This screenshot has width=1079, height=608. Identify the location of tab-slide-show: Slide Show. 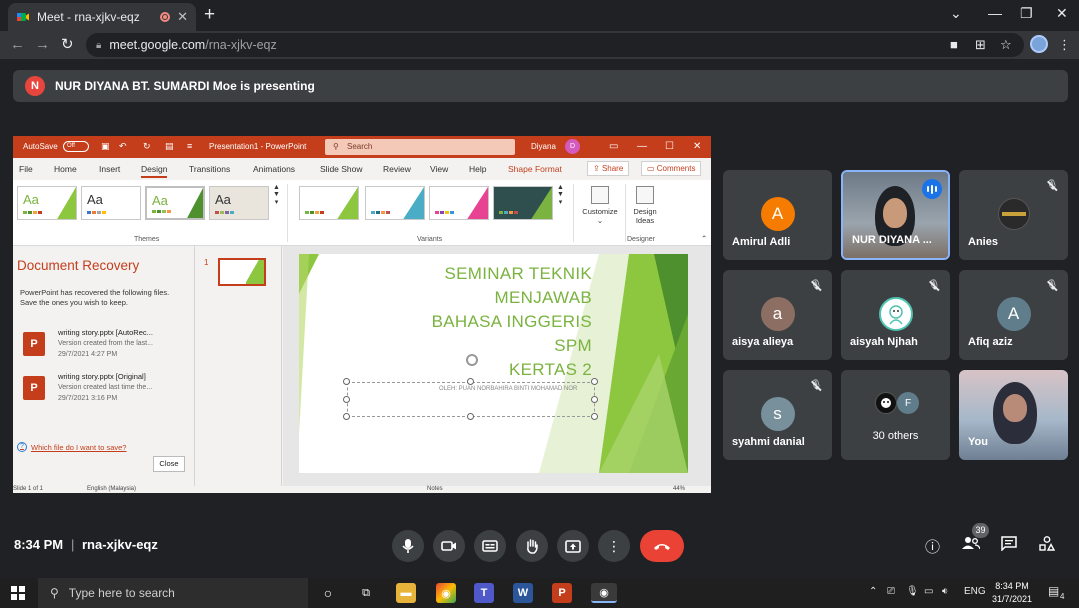
(341, 169).